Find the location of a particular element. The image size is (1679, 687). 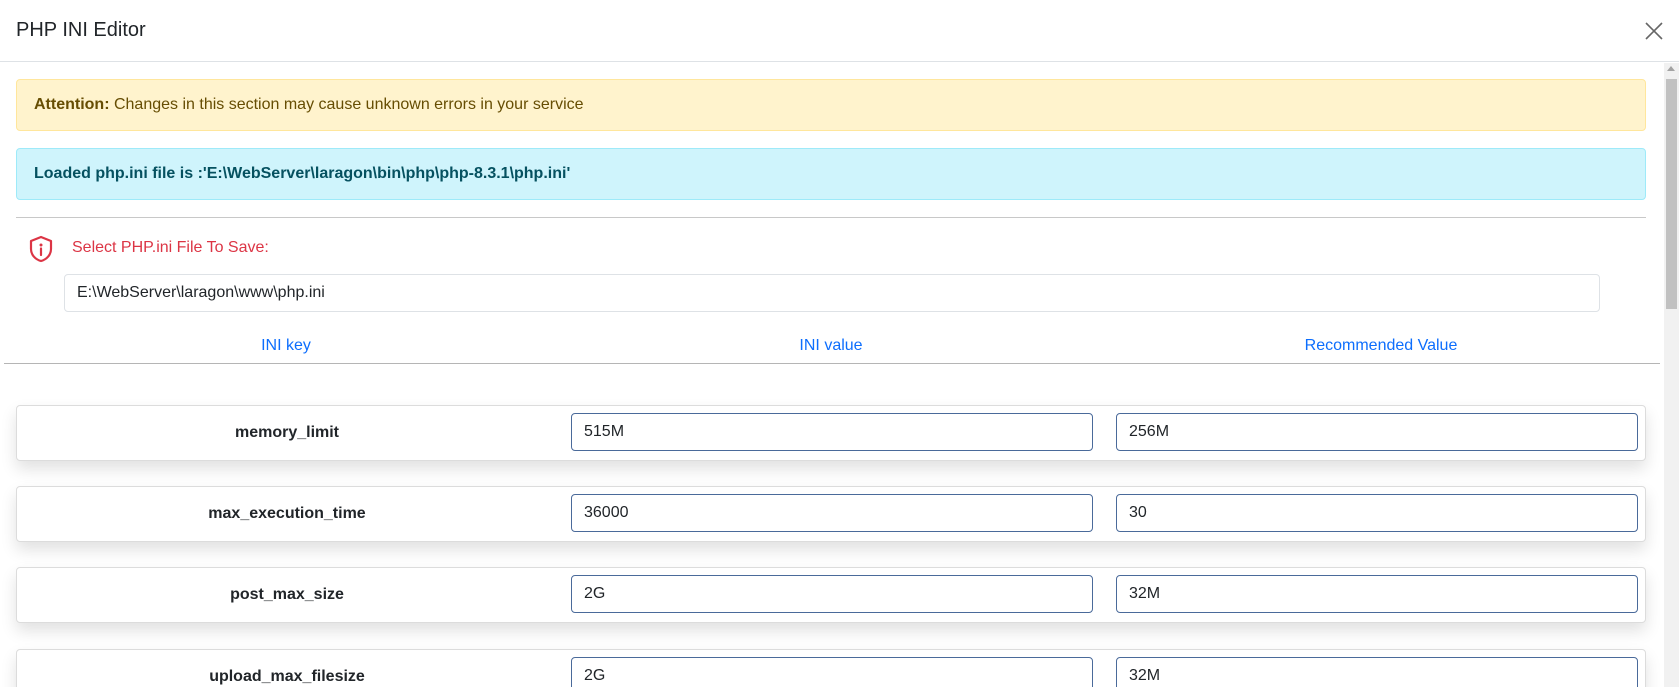

scrollbar-thumb is located at coordinates (1671, 194).